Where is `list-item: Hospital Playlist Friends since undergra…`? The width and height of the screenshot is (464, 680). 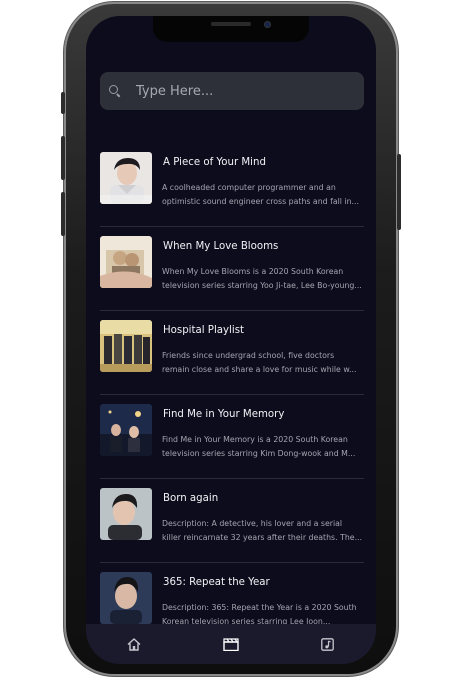 list-item: Hospital Playlist Friends since undergra… is located at coordinates (232, 353).